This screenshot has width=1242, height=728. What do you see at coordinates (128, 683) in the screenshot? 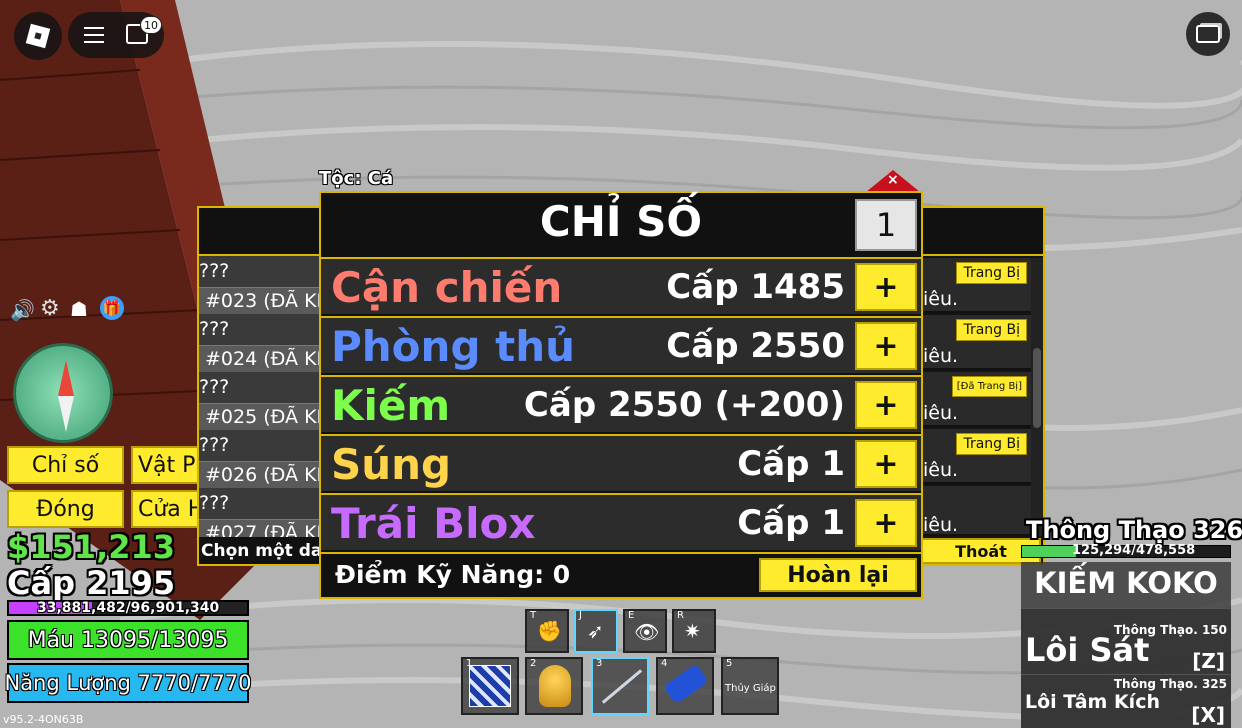
I see `energy-text: Năng Lượng 7770/7770` at bounding box center [128, 683].